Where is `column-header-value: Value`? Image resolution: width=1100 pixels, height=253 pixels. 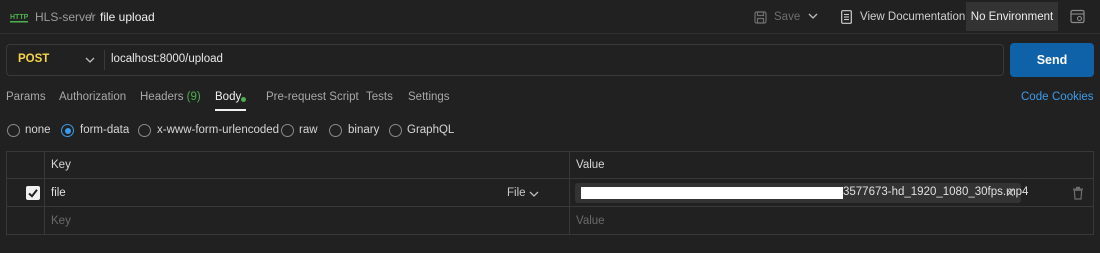 column-header-value: Value is located at coordinates (590, 165).